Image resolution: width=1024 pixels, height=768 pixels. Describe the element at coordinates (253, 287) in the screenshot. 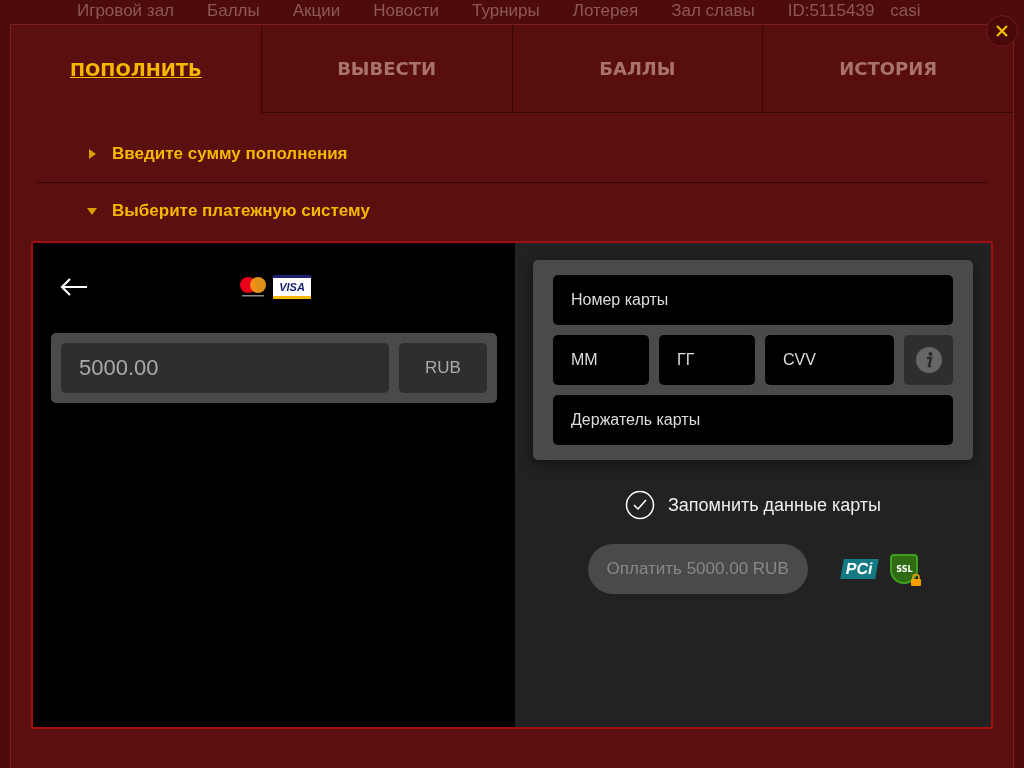

I see `card-brand-icon` at that location.